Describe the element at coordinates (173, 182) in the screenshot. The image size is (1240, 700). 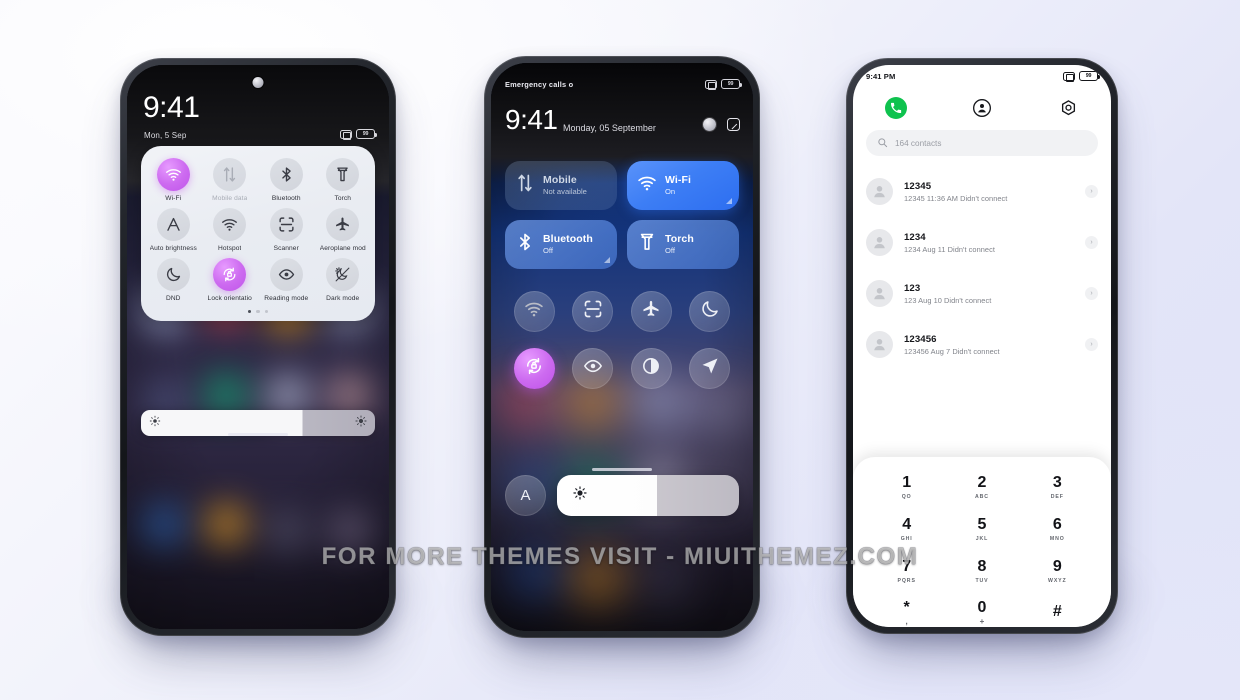
I see `qs-tile-wi-fi: Wi-Fi` at that location.